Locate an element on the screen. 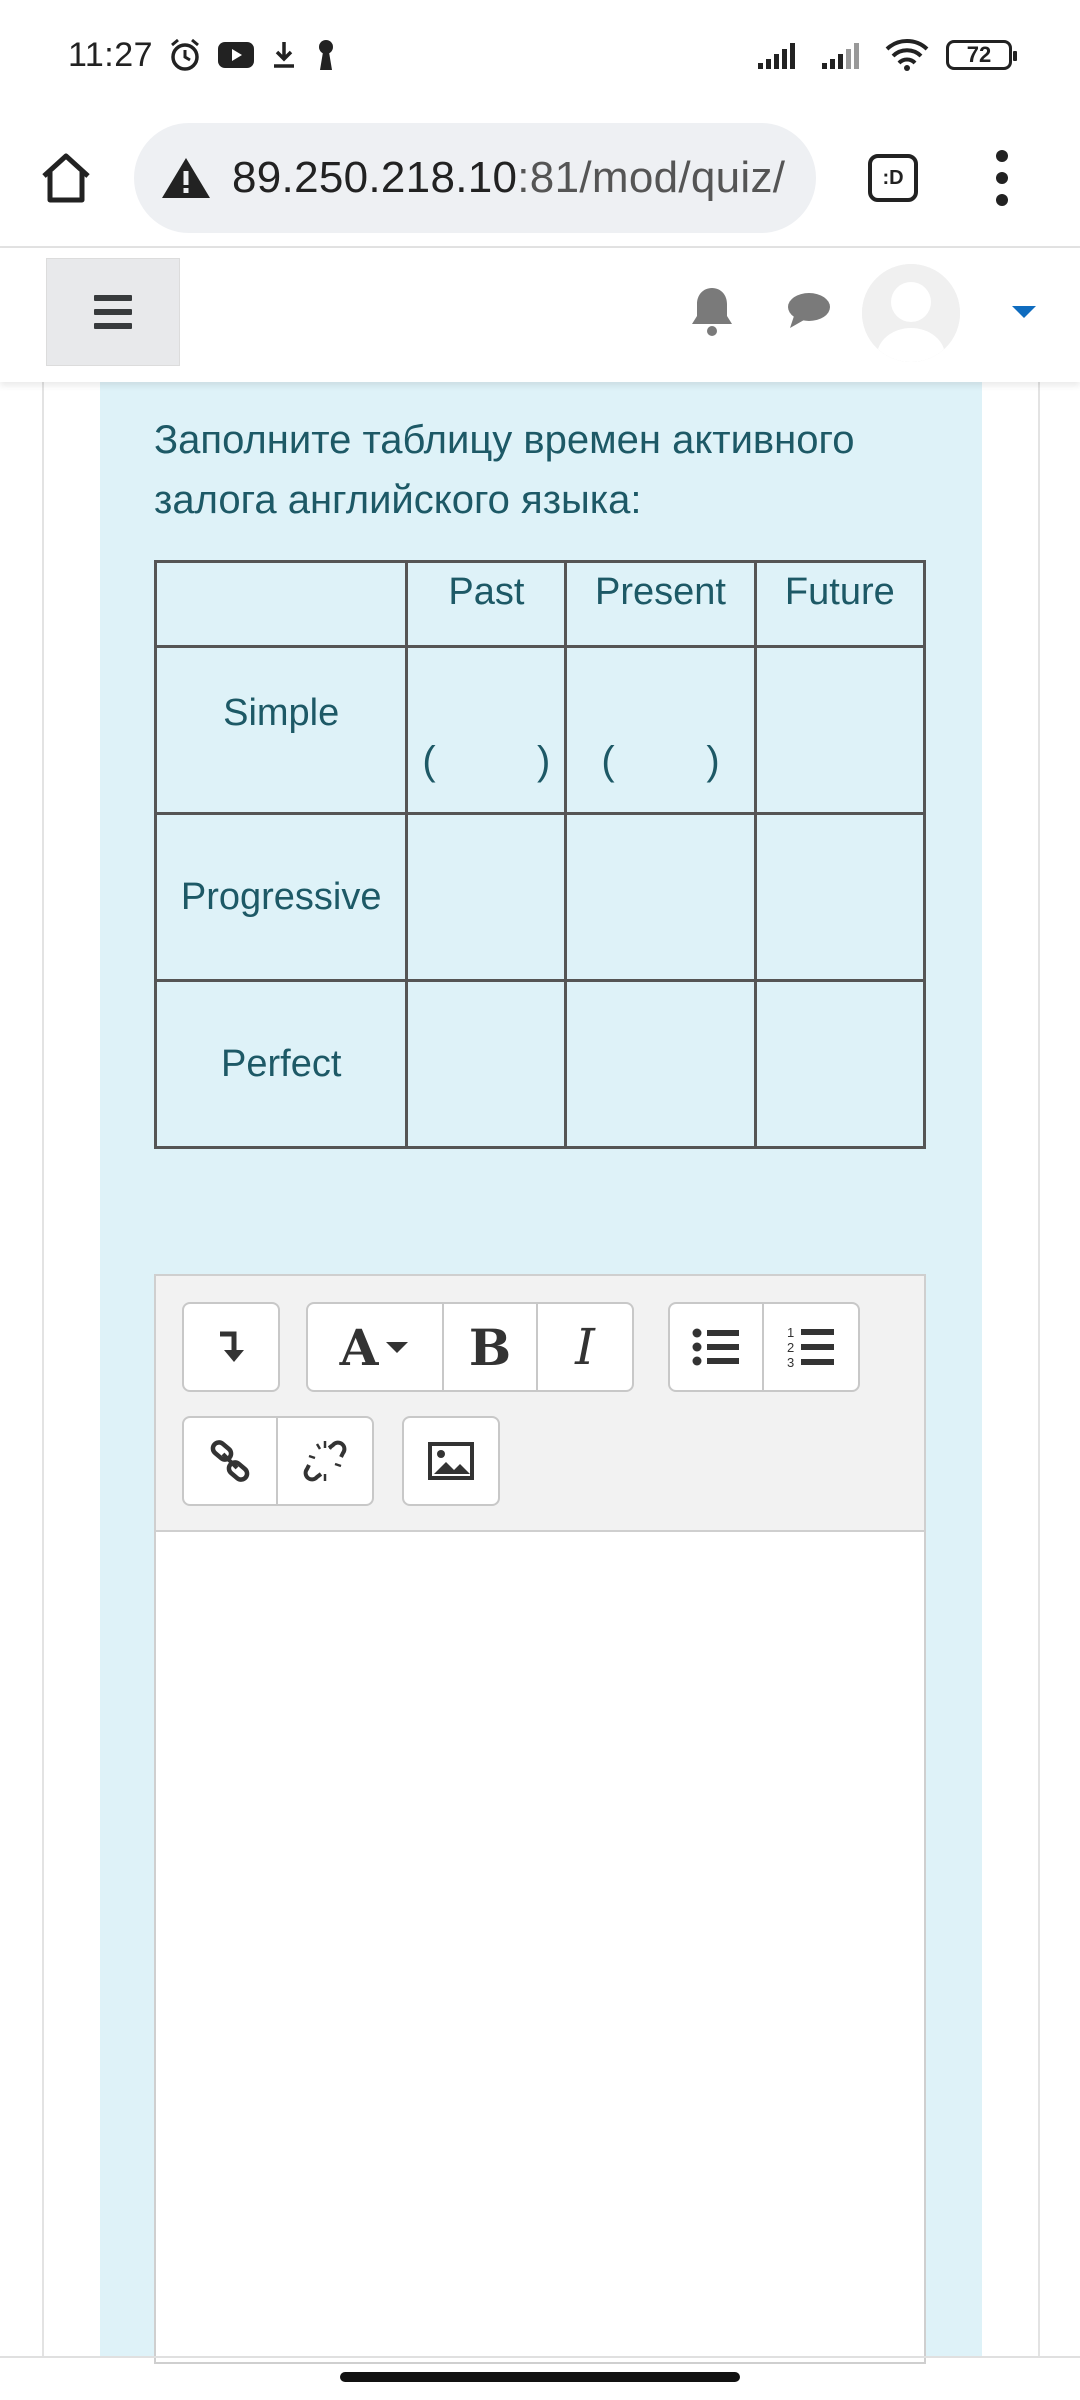 This screenshot has width=1080, height=2400. row-label-simple: Simple is located at coordinates (281, 730).